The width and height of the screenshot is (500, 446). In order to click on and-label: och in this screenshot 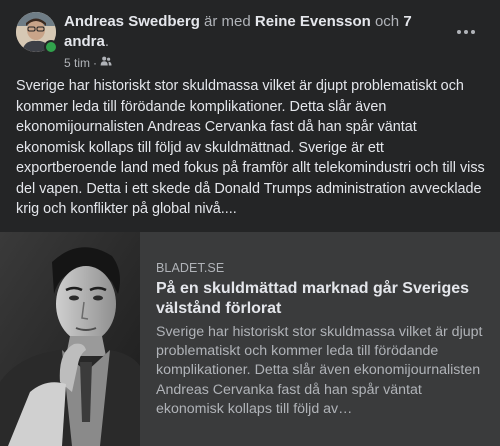, I will do `click(387, 21)`.